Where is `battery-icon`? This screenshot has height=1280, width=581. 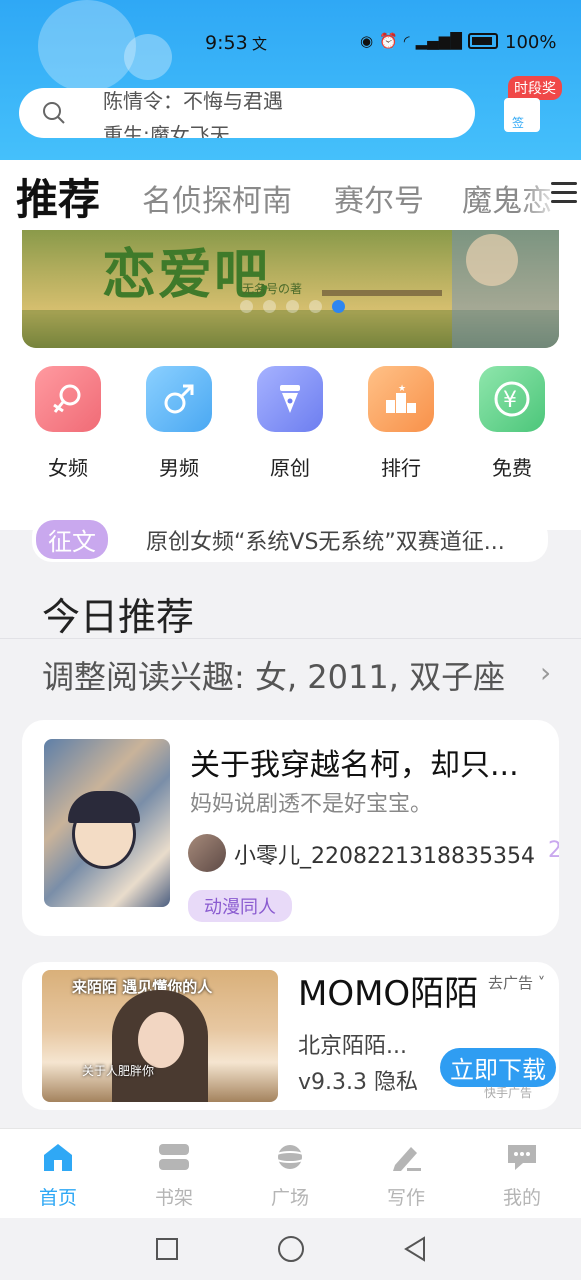 battery-icon is located at coordinates (482, 41).